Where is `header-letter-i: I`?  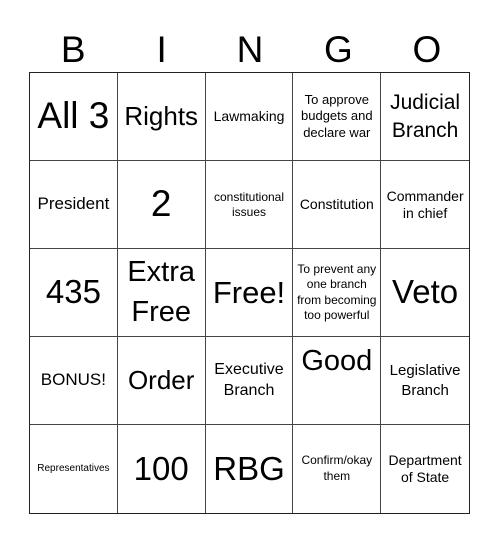
header-letter-i: I is located at coordinates (161, 49).